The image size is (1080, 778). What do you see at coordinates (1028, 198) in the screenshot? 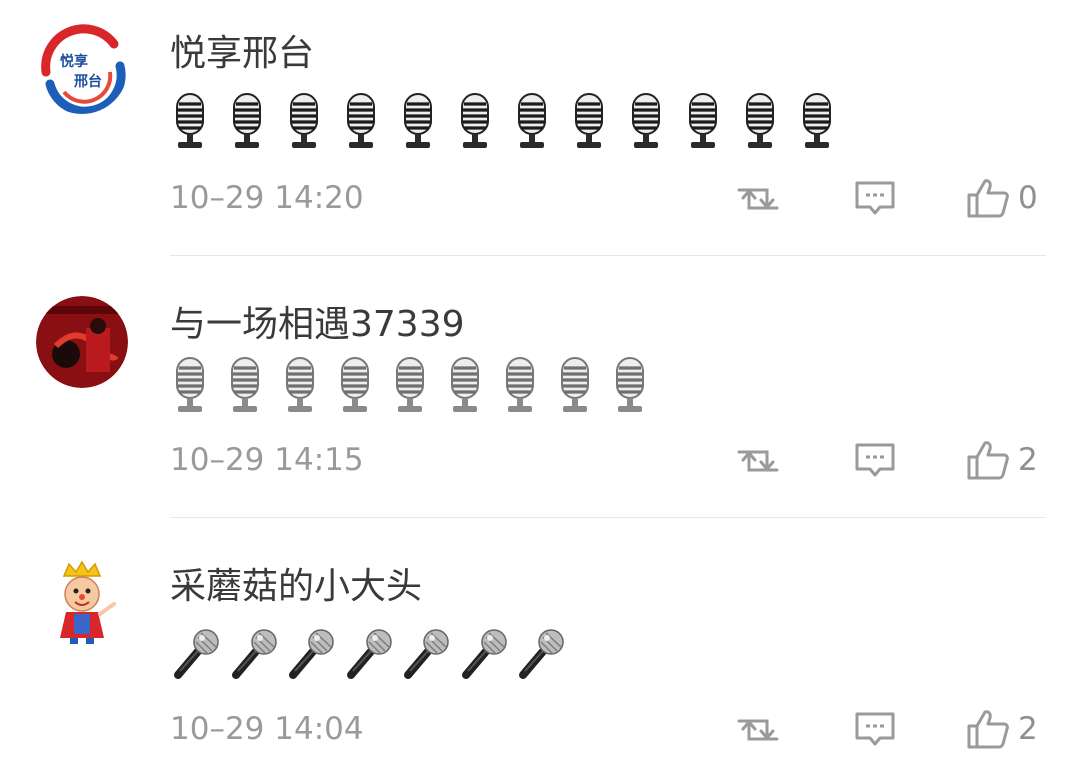
I see `like-count: 0` at bounding box center [1028, 198].